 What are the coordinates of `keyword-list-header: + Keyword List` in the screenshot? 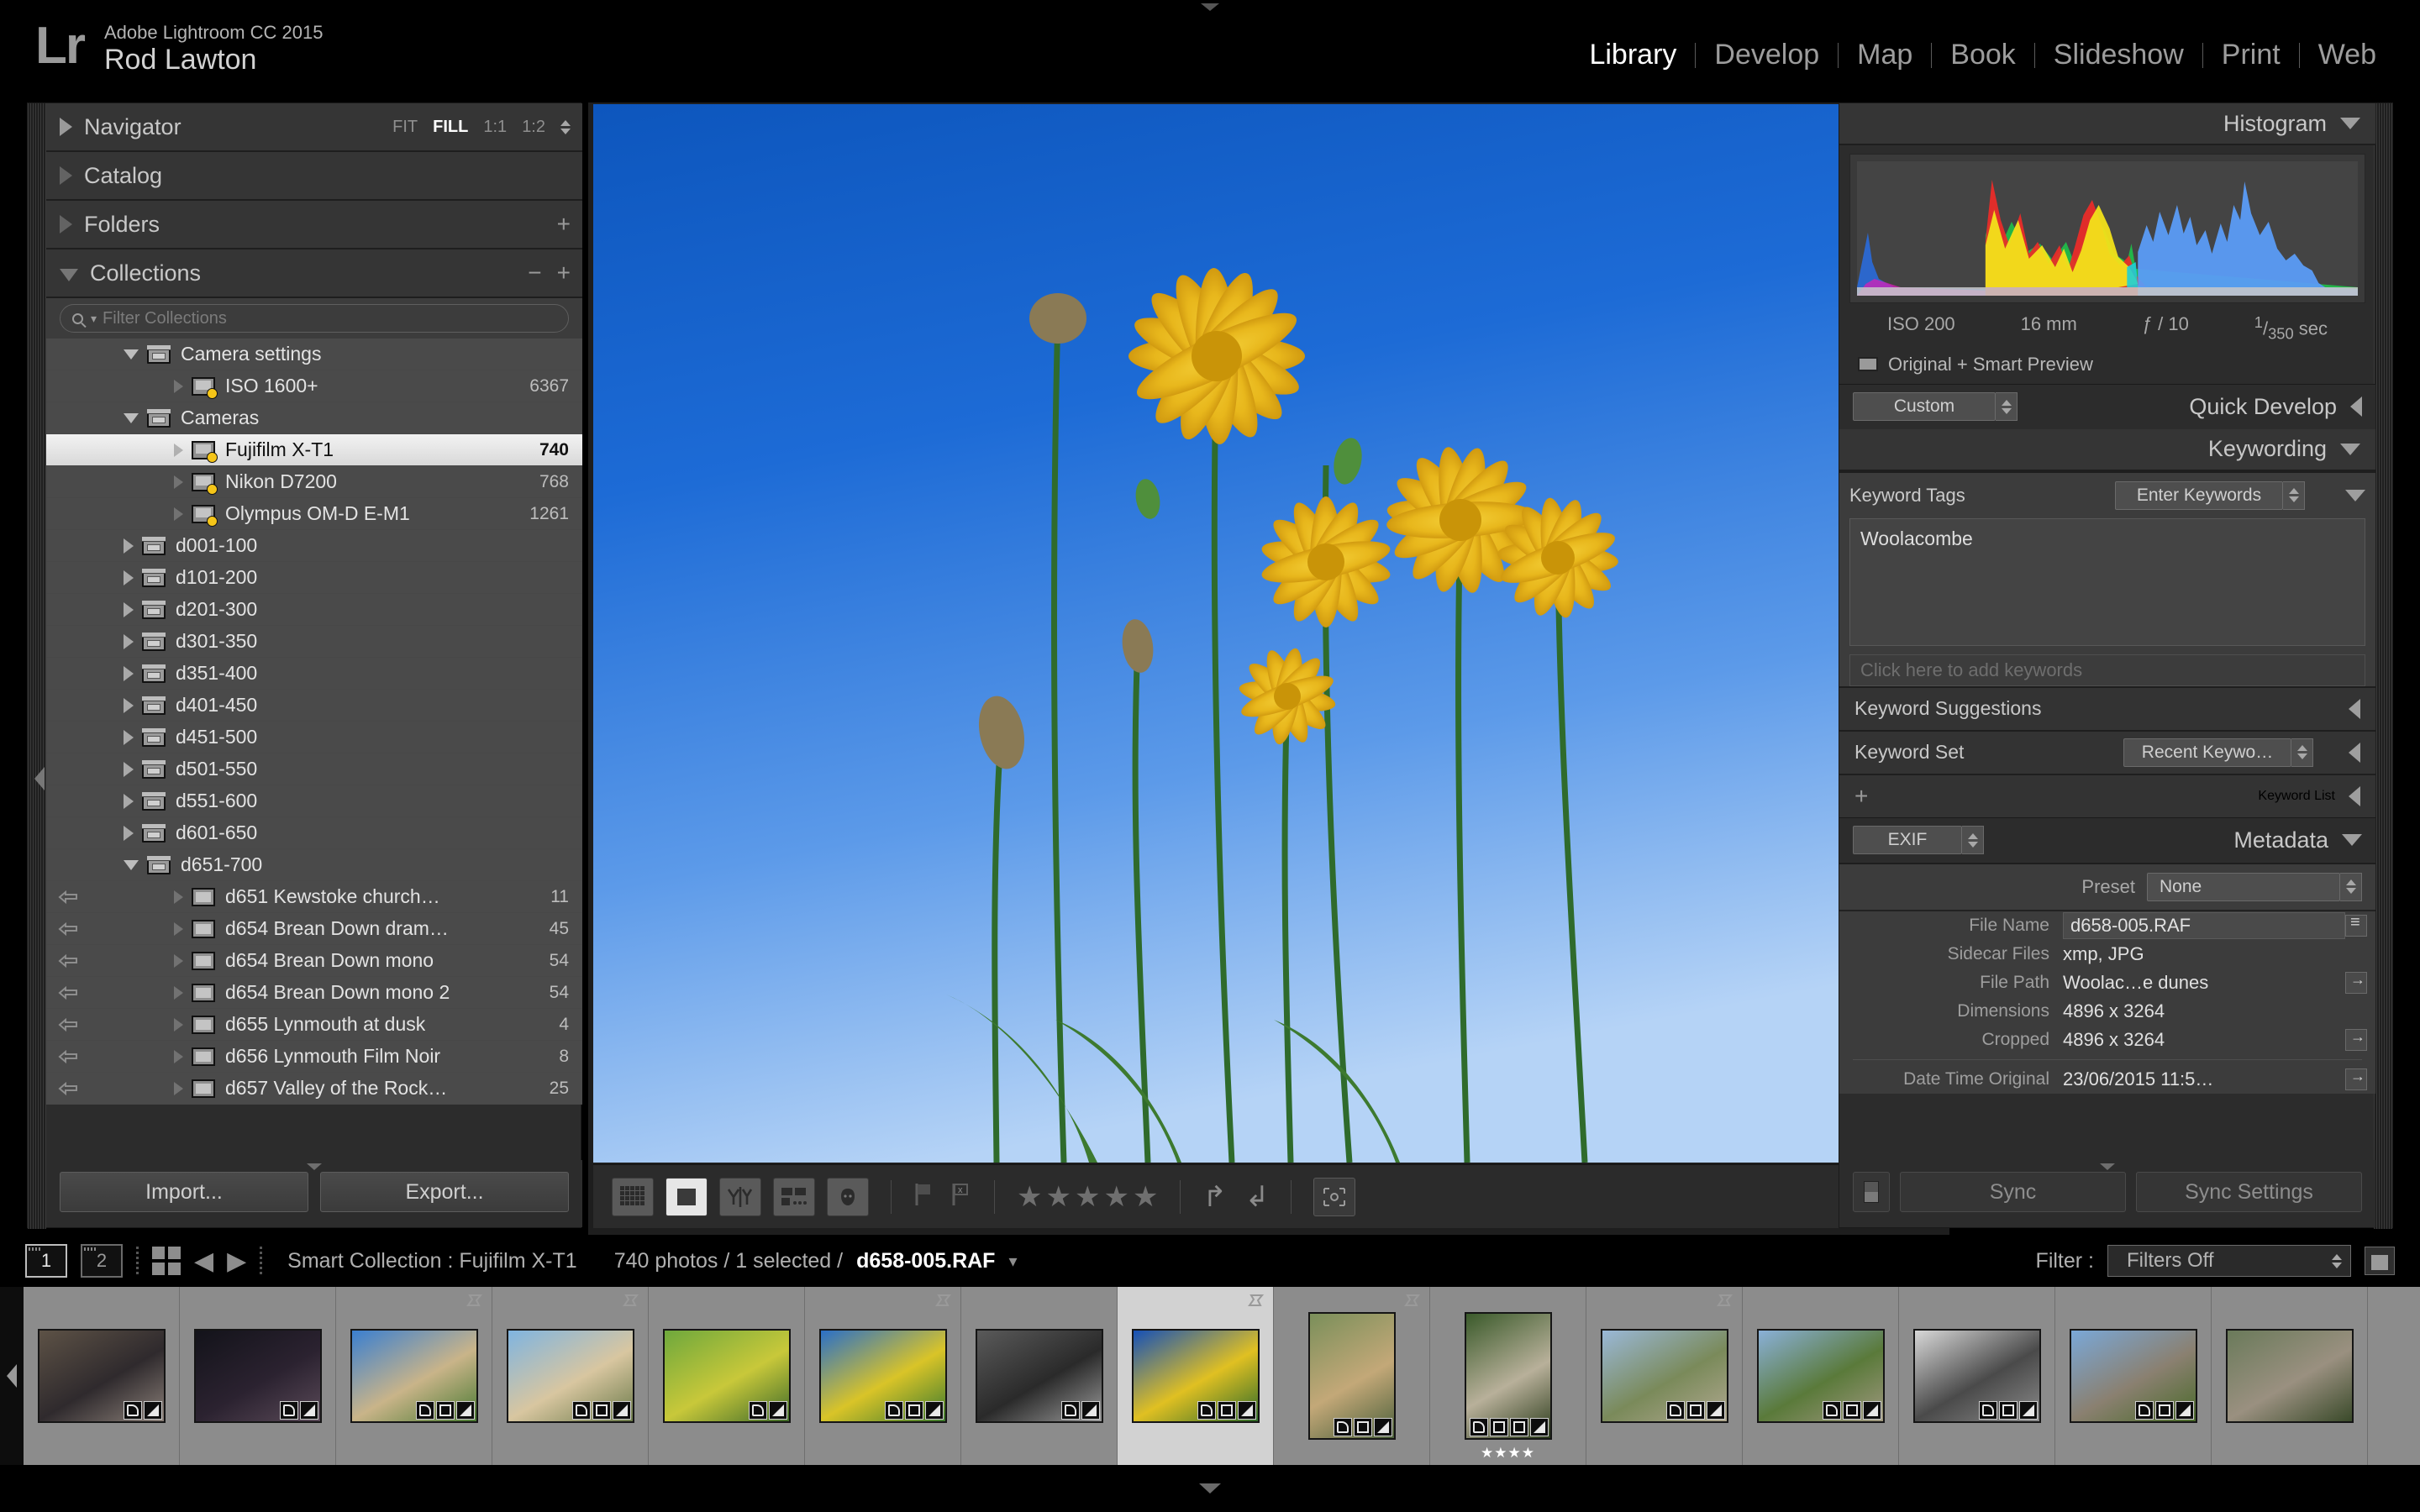 It's located at (2107, 795).